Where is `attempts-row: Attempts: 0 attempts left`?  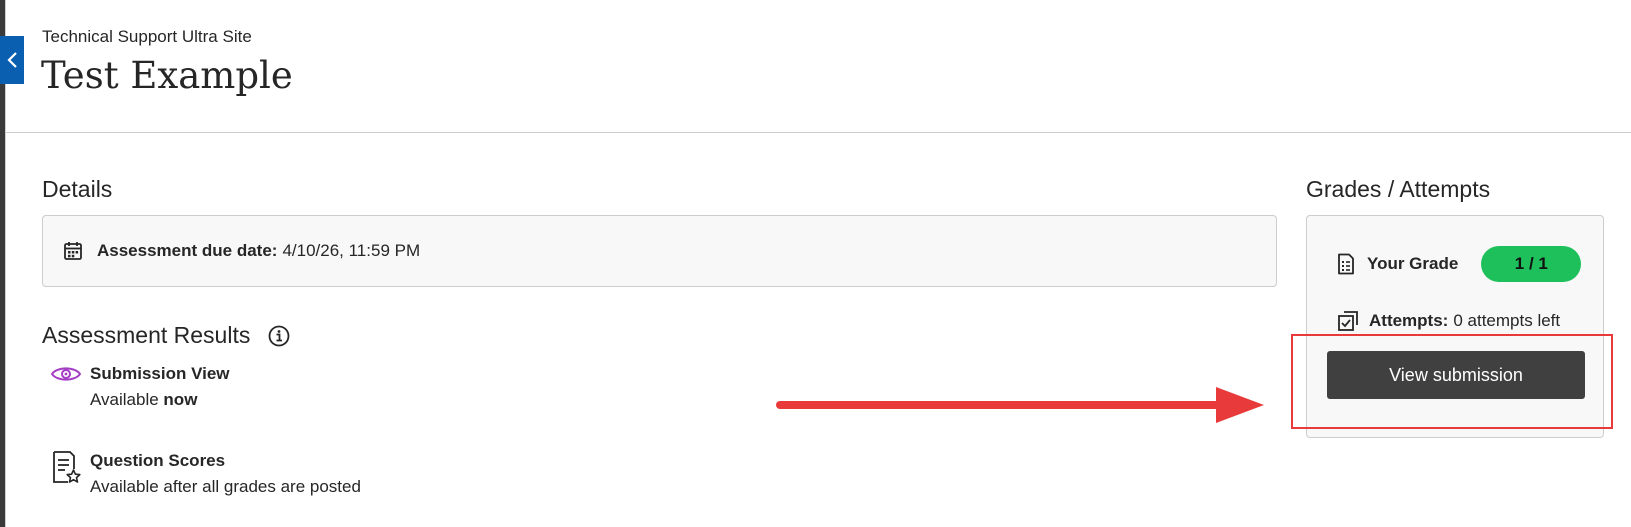
attempts-row: Attempts: 0 attempts left is located at coordinates (1448, 321).